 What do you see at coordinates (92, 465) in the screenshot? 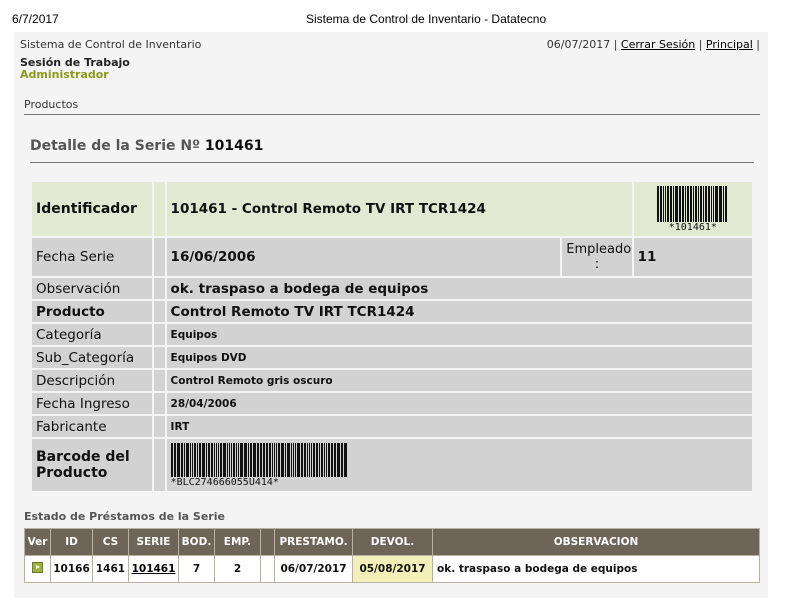
I see `barcode-producto-label: Barcode del Producto` at bounding box center [92, 465].